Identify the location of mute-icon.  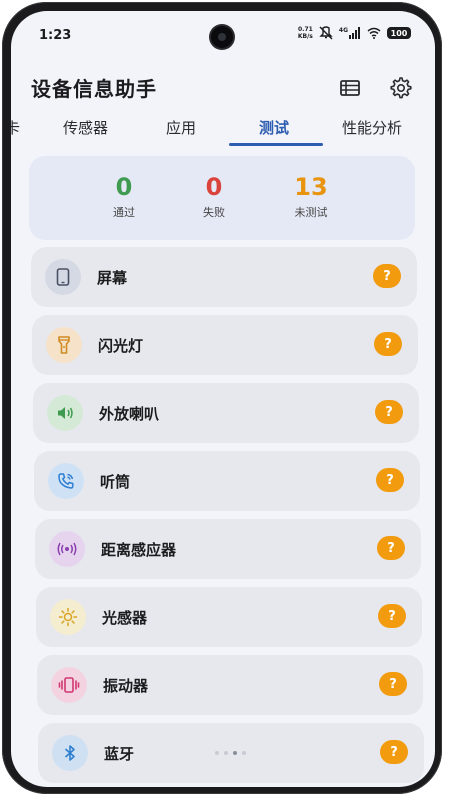
(326, 33).